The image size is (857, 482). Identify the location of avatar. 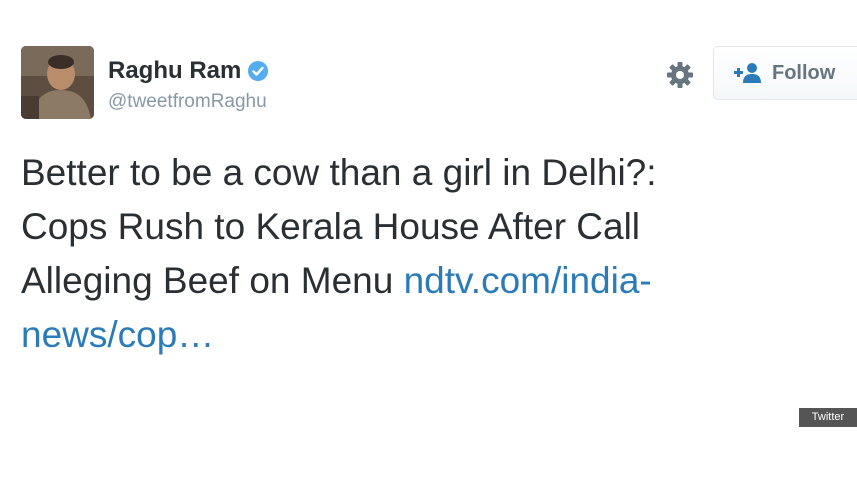
(57, 82).